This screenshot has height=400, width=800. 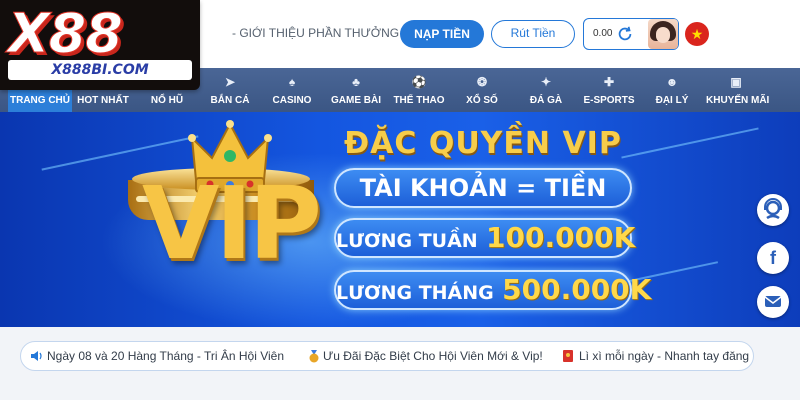 I want to click on balance-box: 0.00, so click(x=631, y=34).